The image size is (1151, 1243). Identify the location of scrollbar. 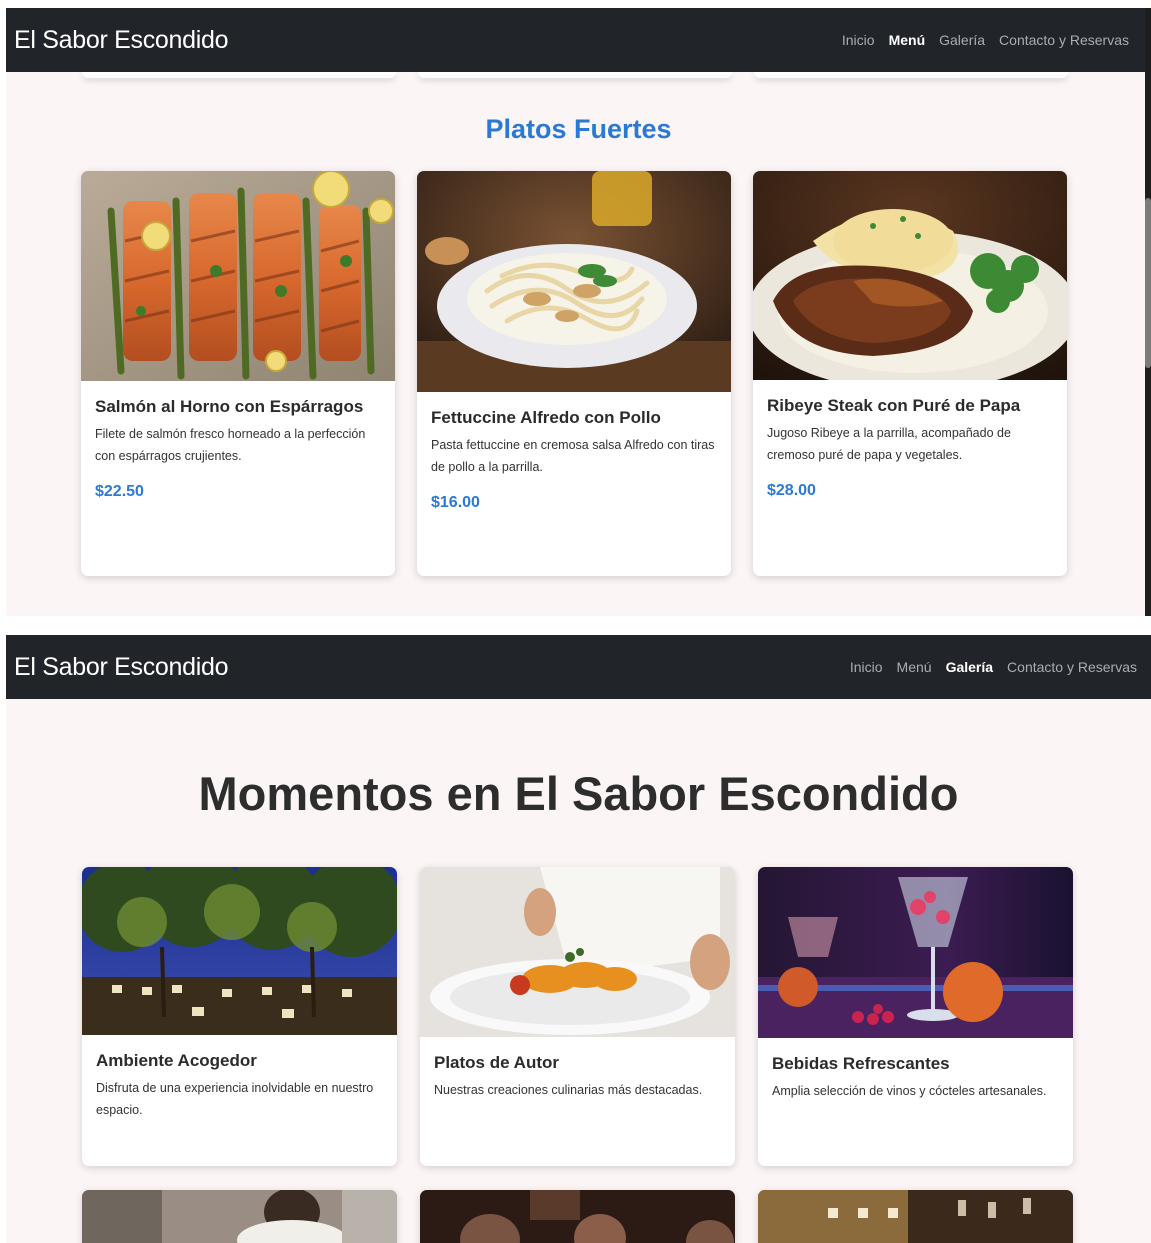
(1148, 312).